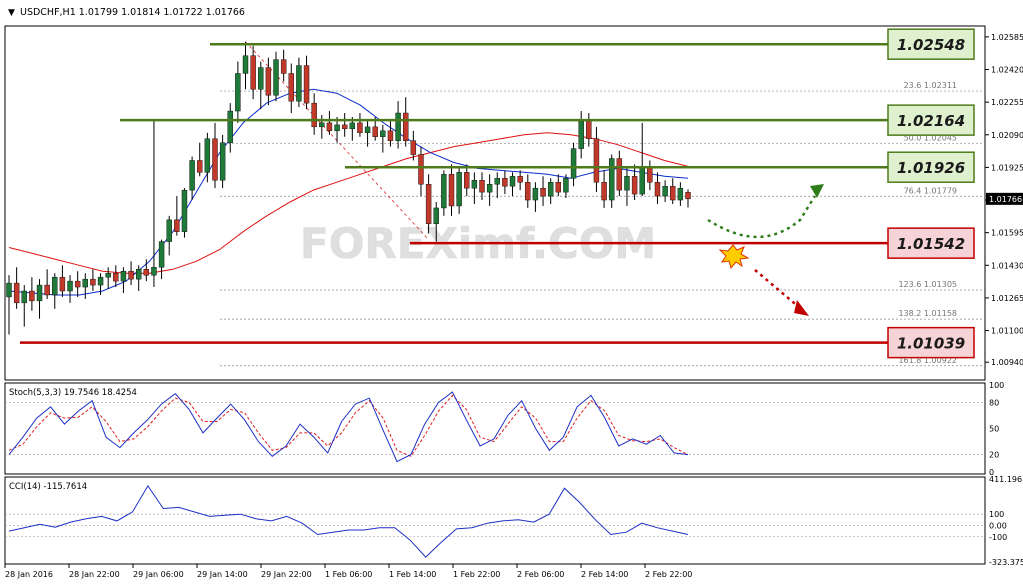 The height and width of the screenshot is (586, 1023). What do you see at coordinates (994, 455) in the screenshot?
I see `stoch-tick-label: 20` at bounding box center [994, 455].